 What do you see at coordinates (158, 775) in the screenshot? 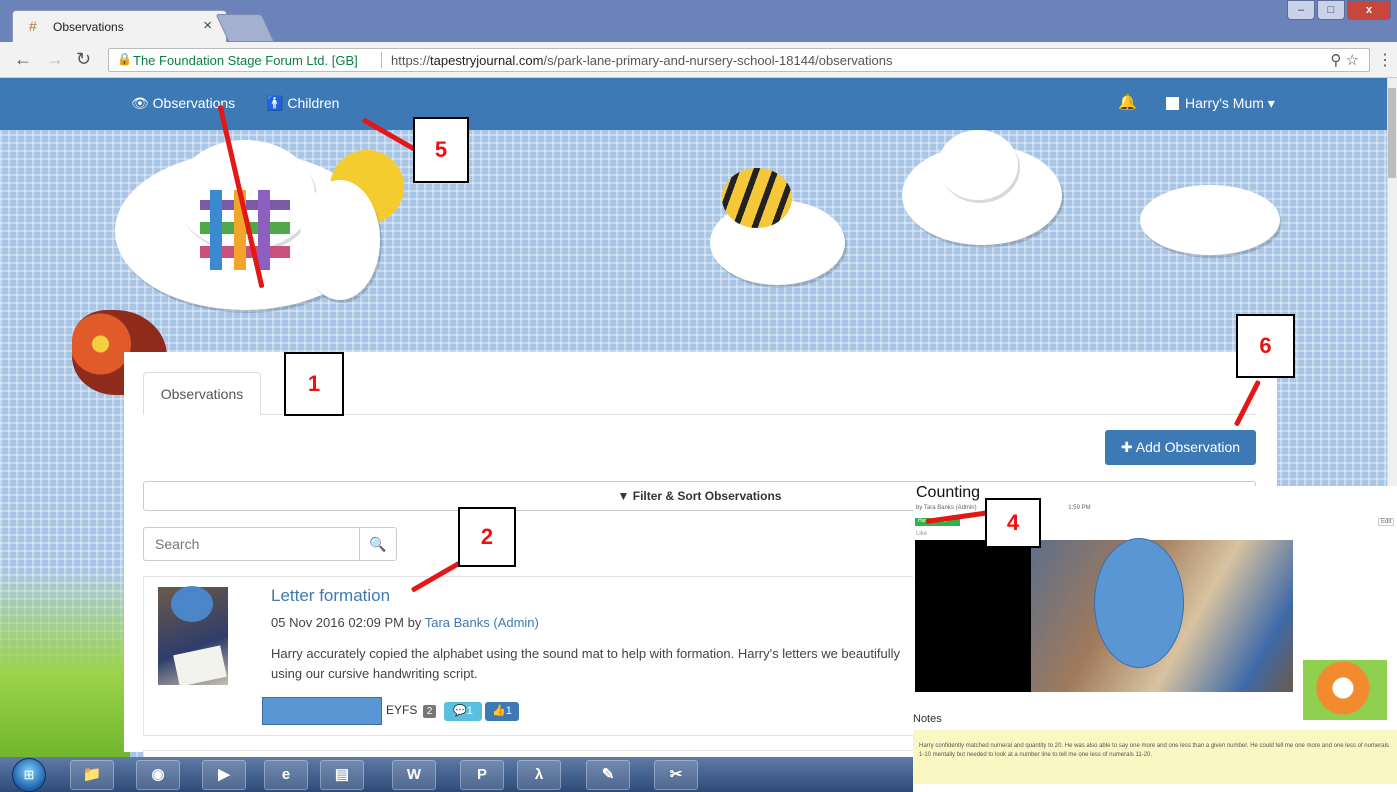
I see `chrome-icon: ◉` at bounding box center [158, 775].